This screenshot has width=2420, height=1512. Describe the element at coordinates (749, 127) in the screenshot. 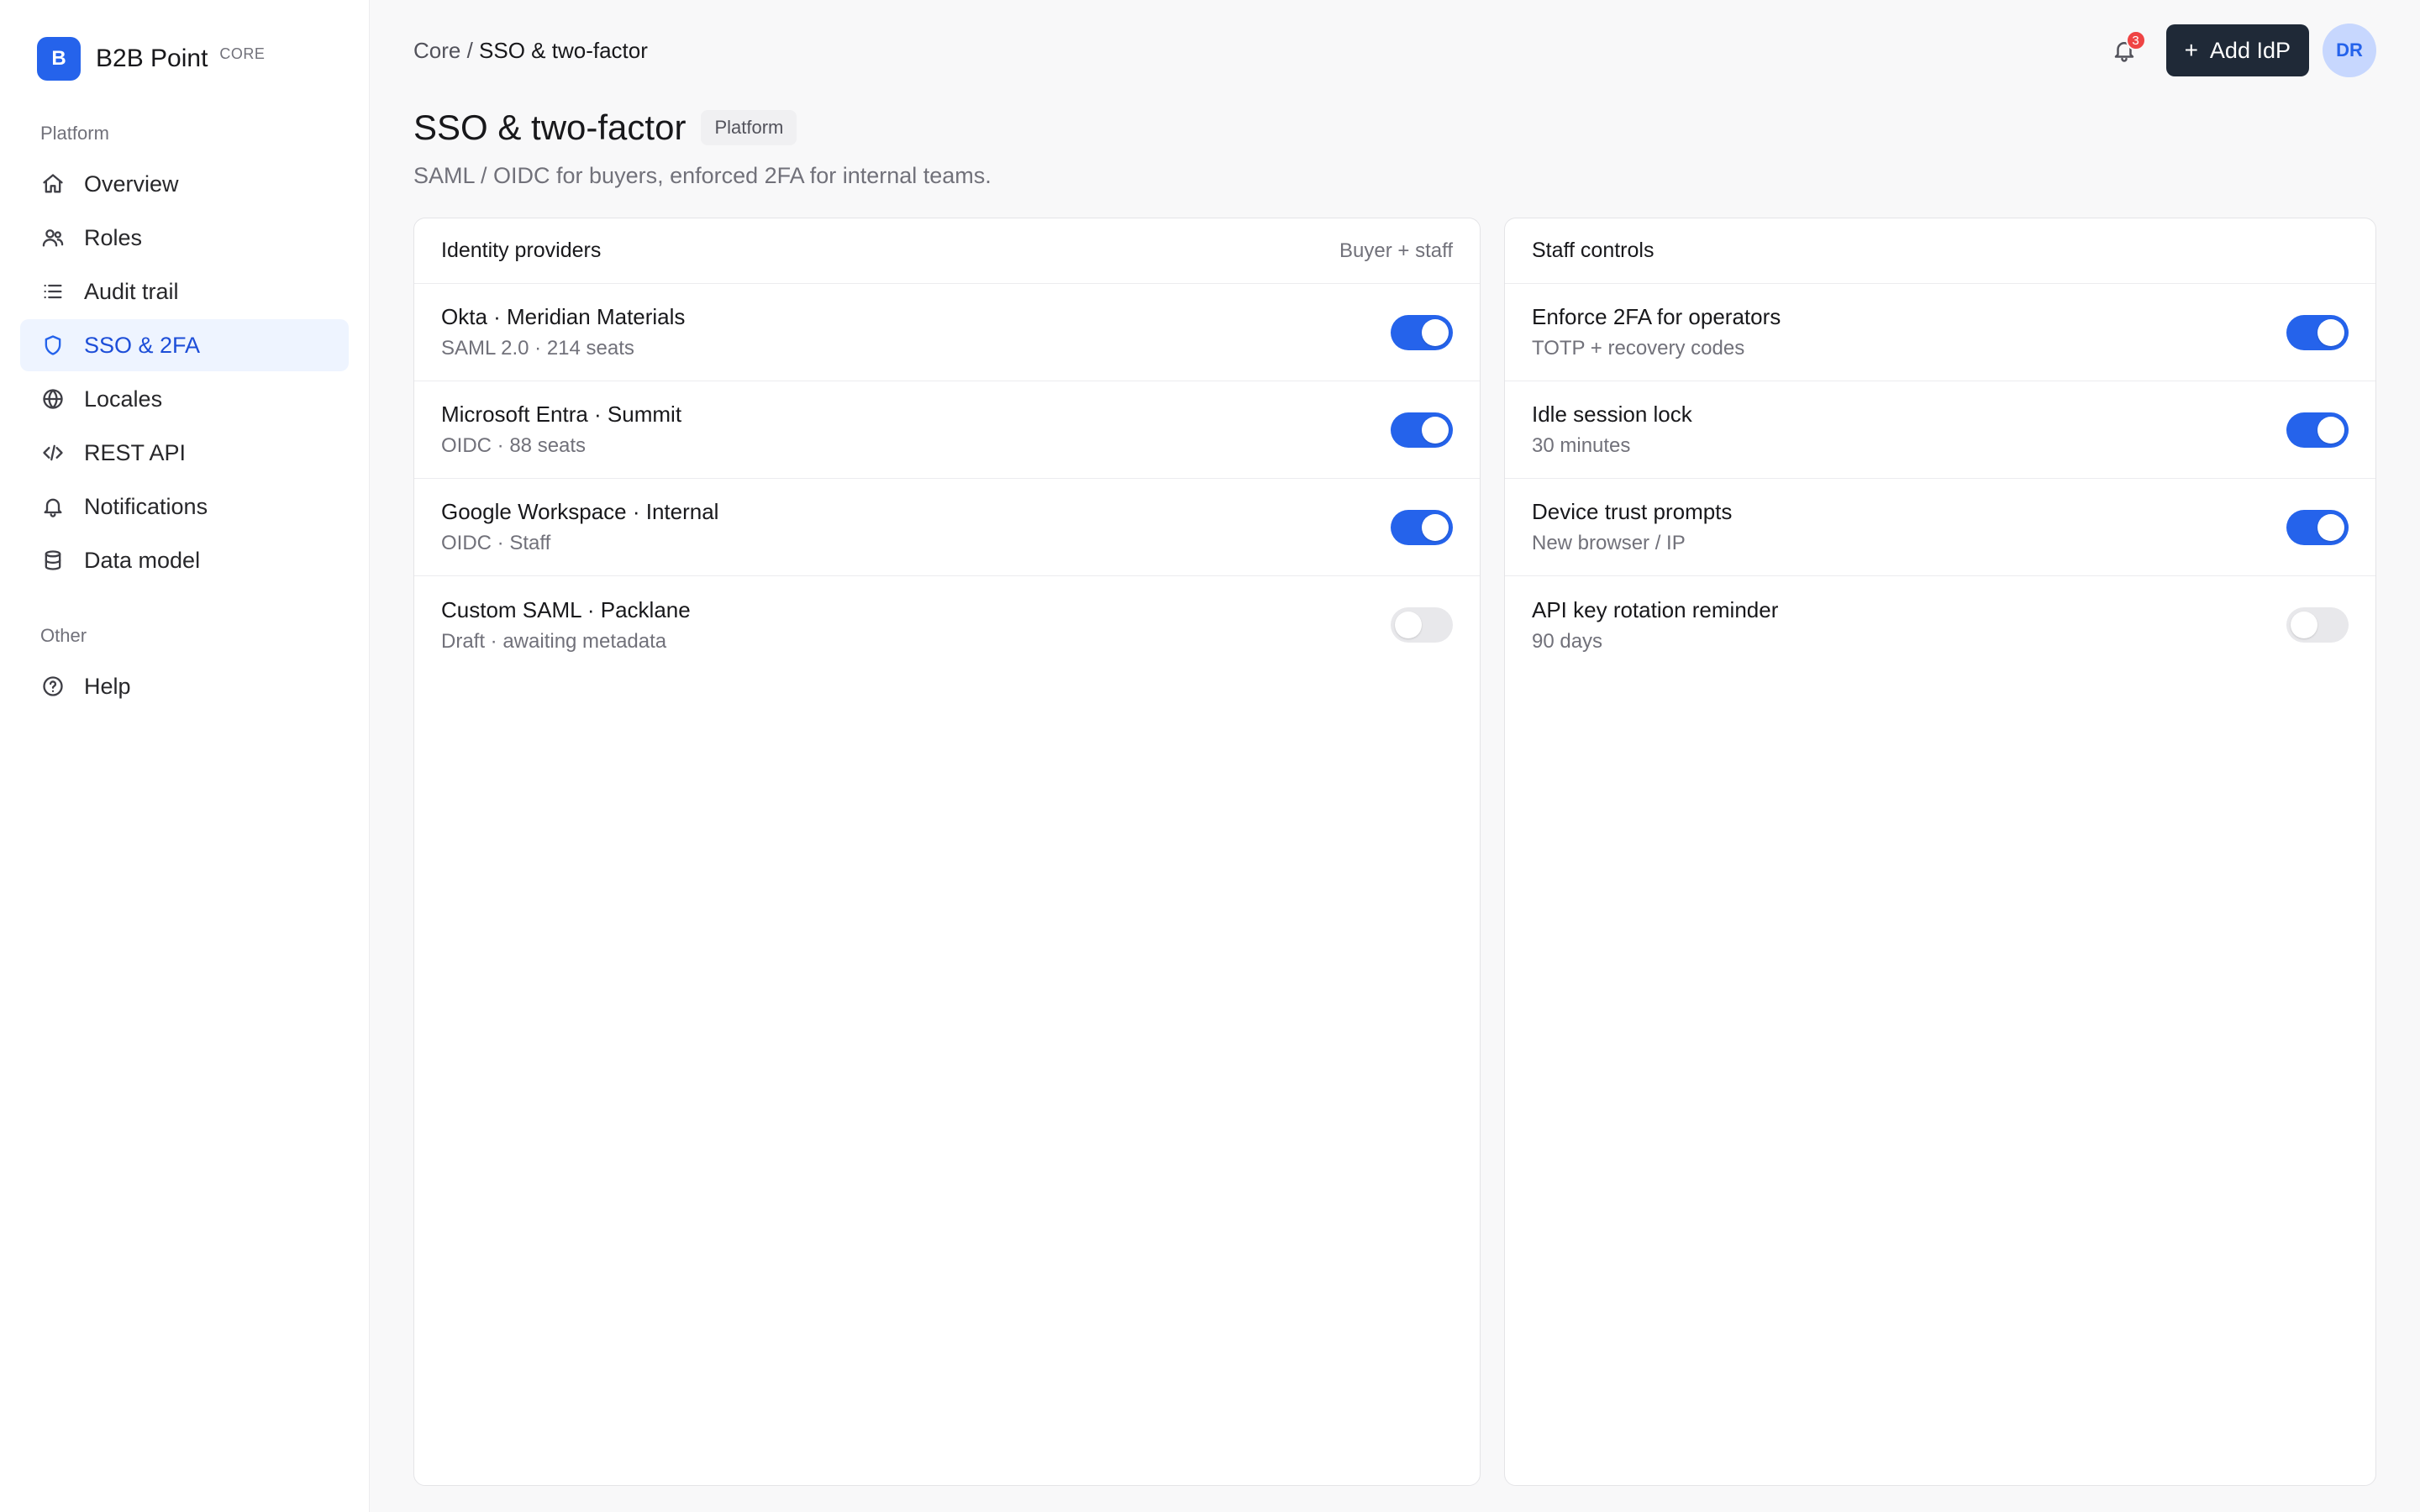

I see `section-chip: Platform` at that location.